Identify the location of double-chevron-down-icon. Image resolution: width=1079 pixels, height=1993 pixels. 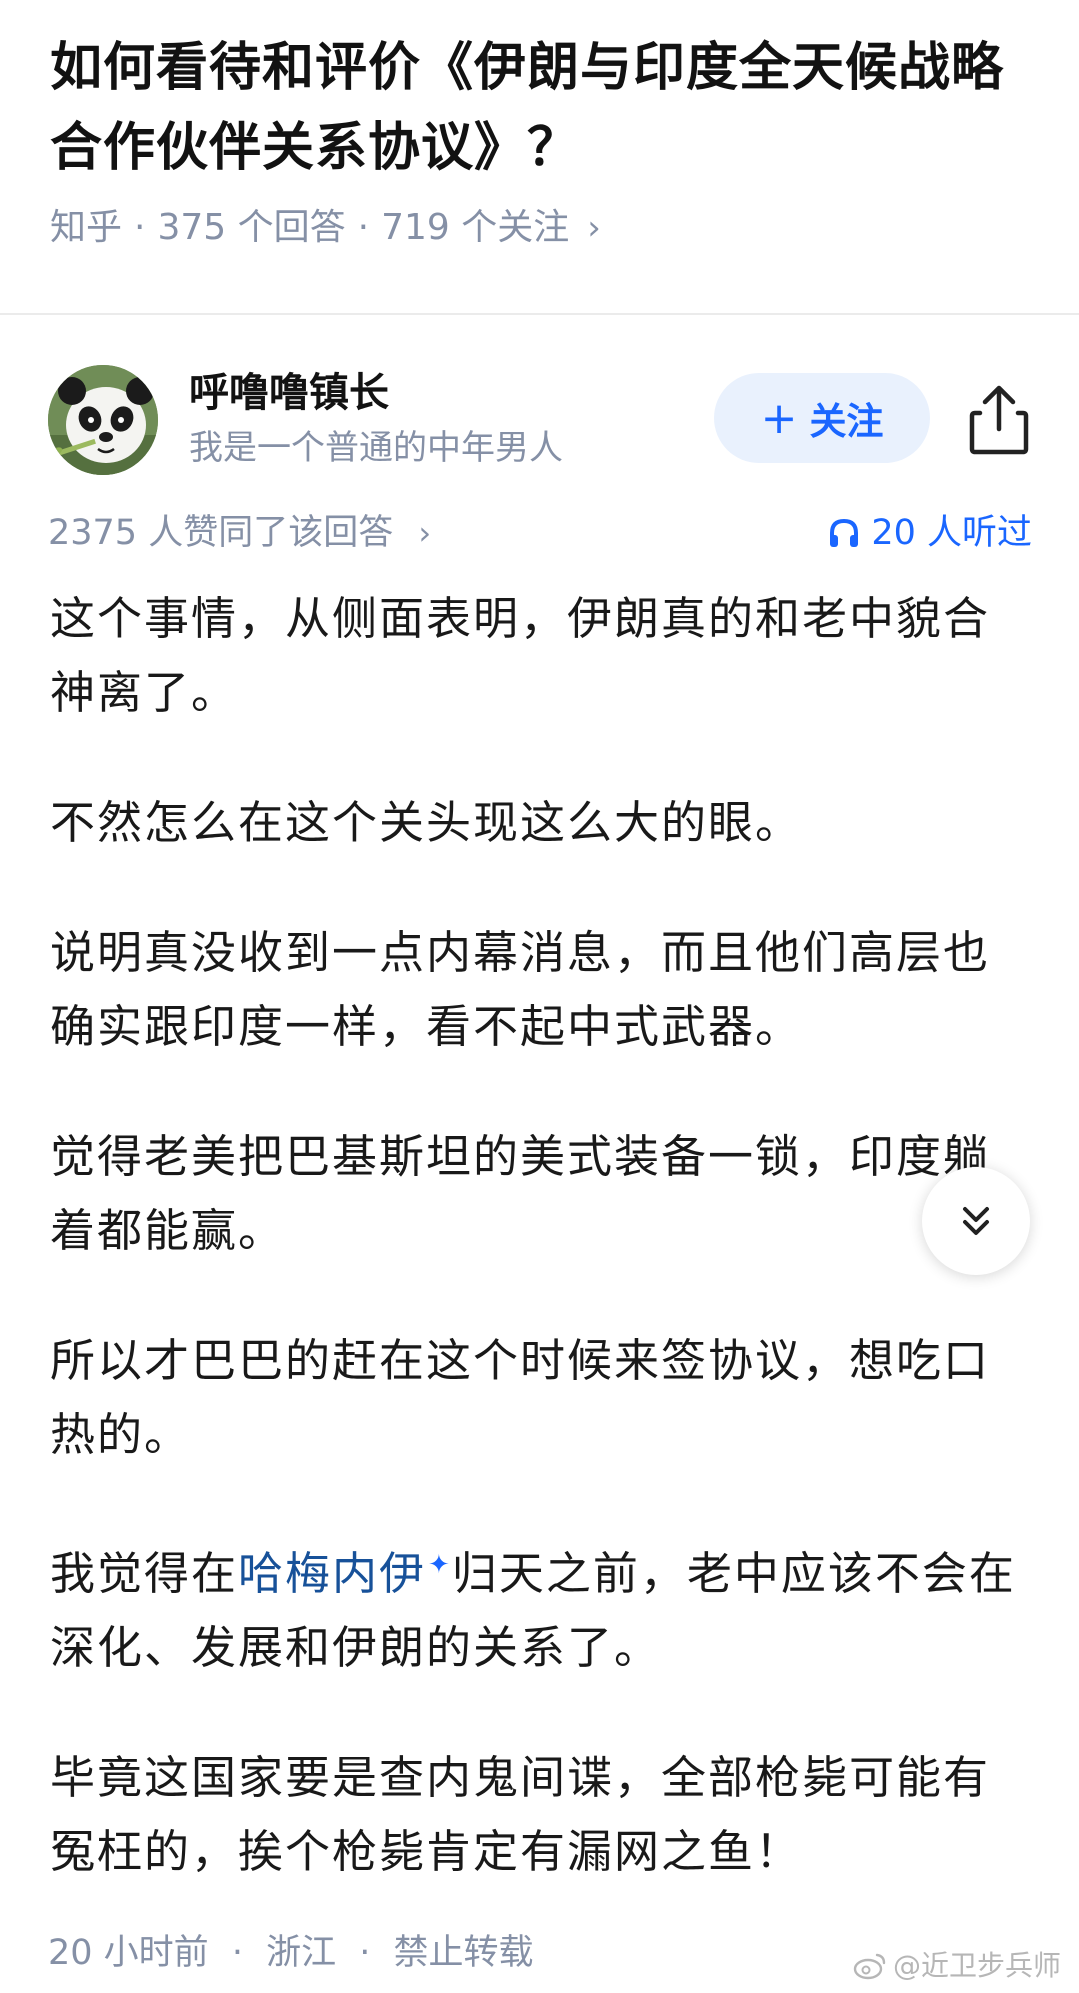
(976, 1221).